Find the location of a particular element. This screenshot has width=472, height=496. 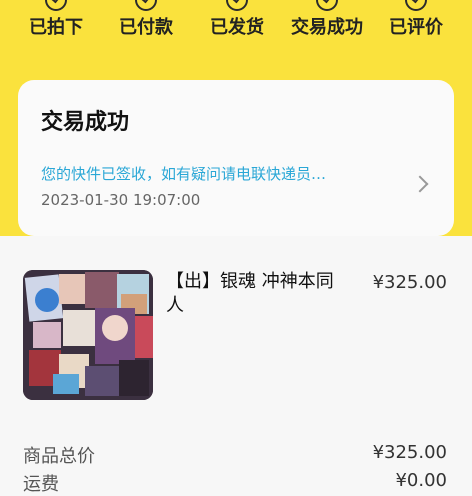

product-photo is located at coordinates (88, 335).